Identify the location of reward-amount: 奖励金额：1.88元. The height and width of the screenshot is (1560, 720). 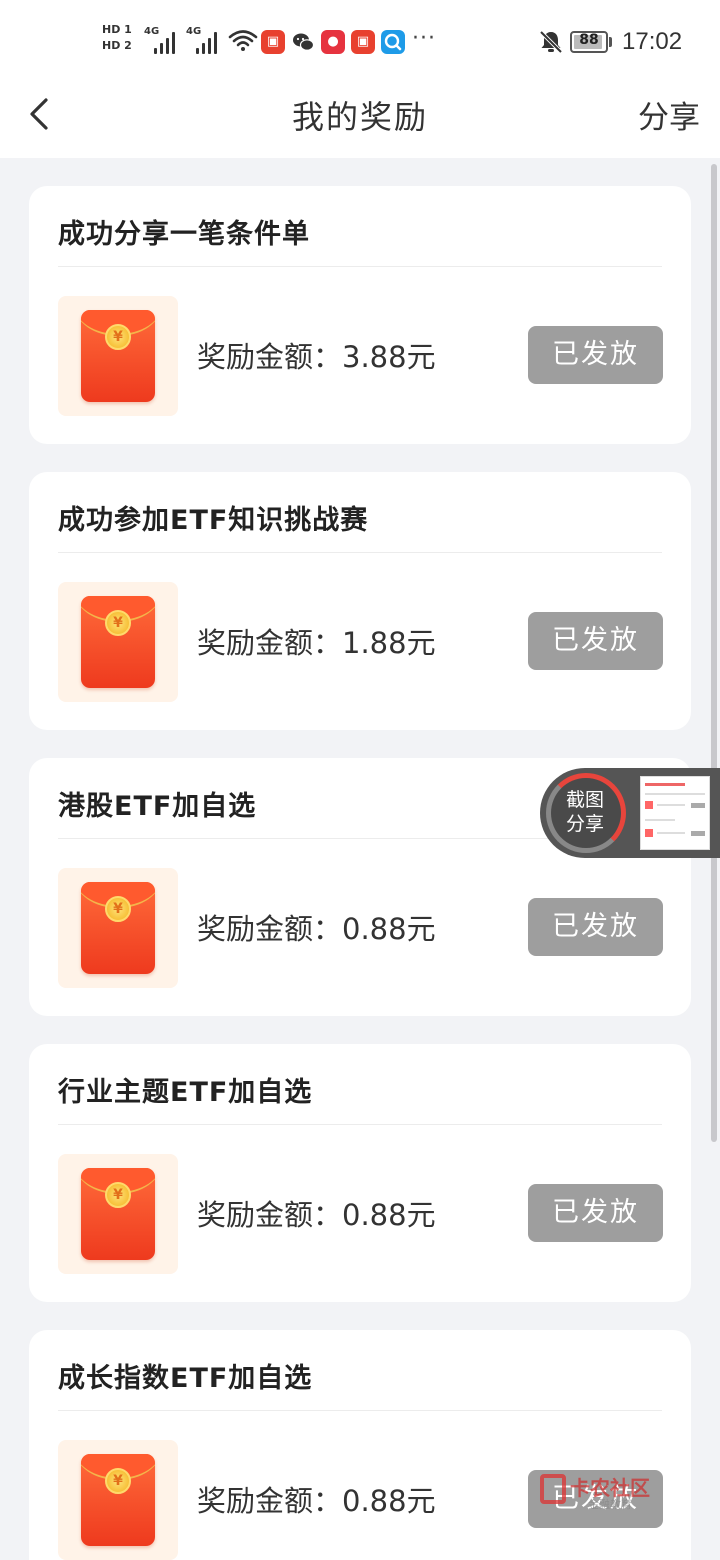
(316, 643).